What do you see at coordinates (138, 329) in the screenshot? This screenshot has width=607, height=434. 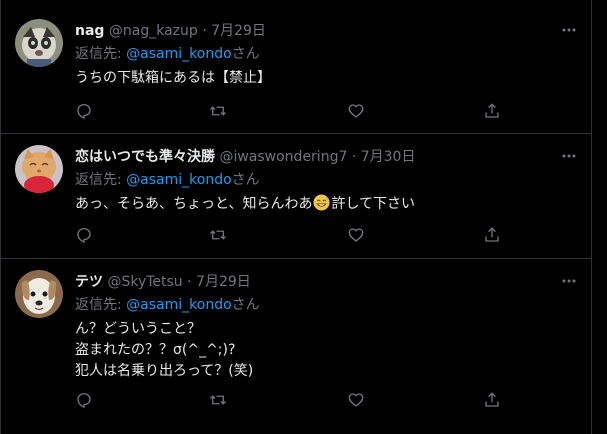 I see `tweet-text-line: ん？どういうこと？` at bounding box center [138, 329].